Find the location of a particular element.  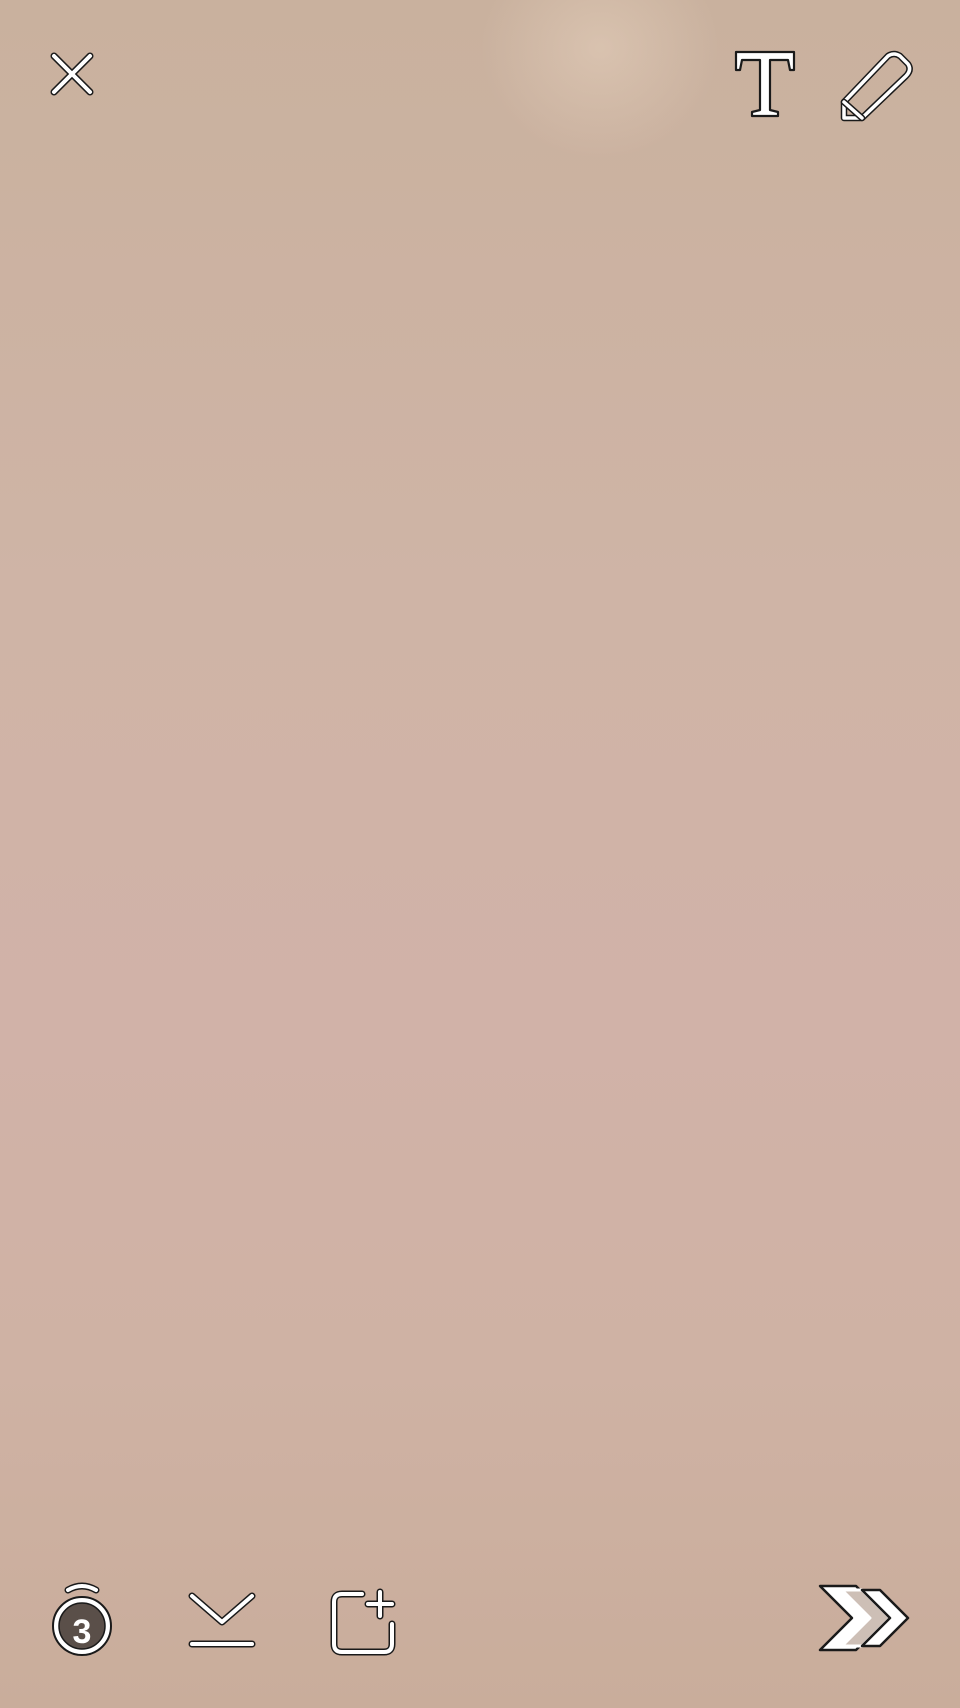

text-tool-button is located at coordinates (765, 84).